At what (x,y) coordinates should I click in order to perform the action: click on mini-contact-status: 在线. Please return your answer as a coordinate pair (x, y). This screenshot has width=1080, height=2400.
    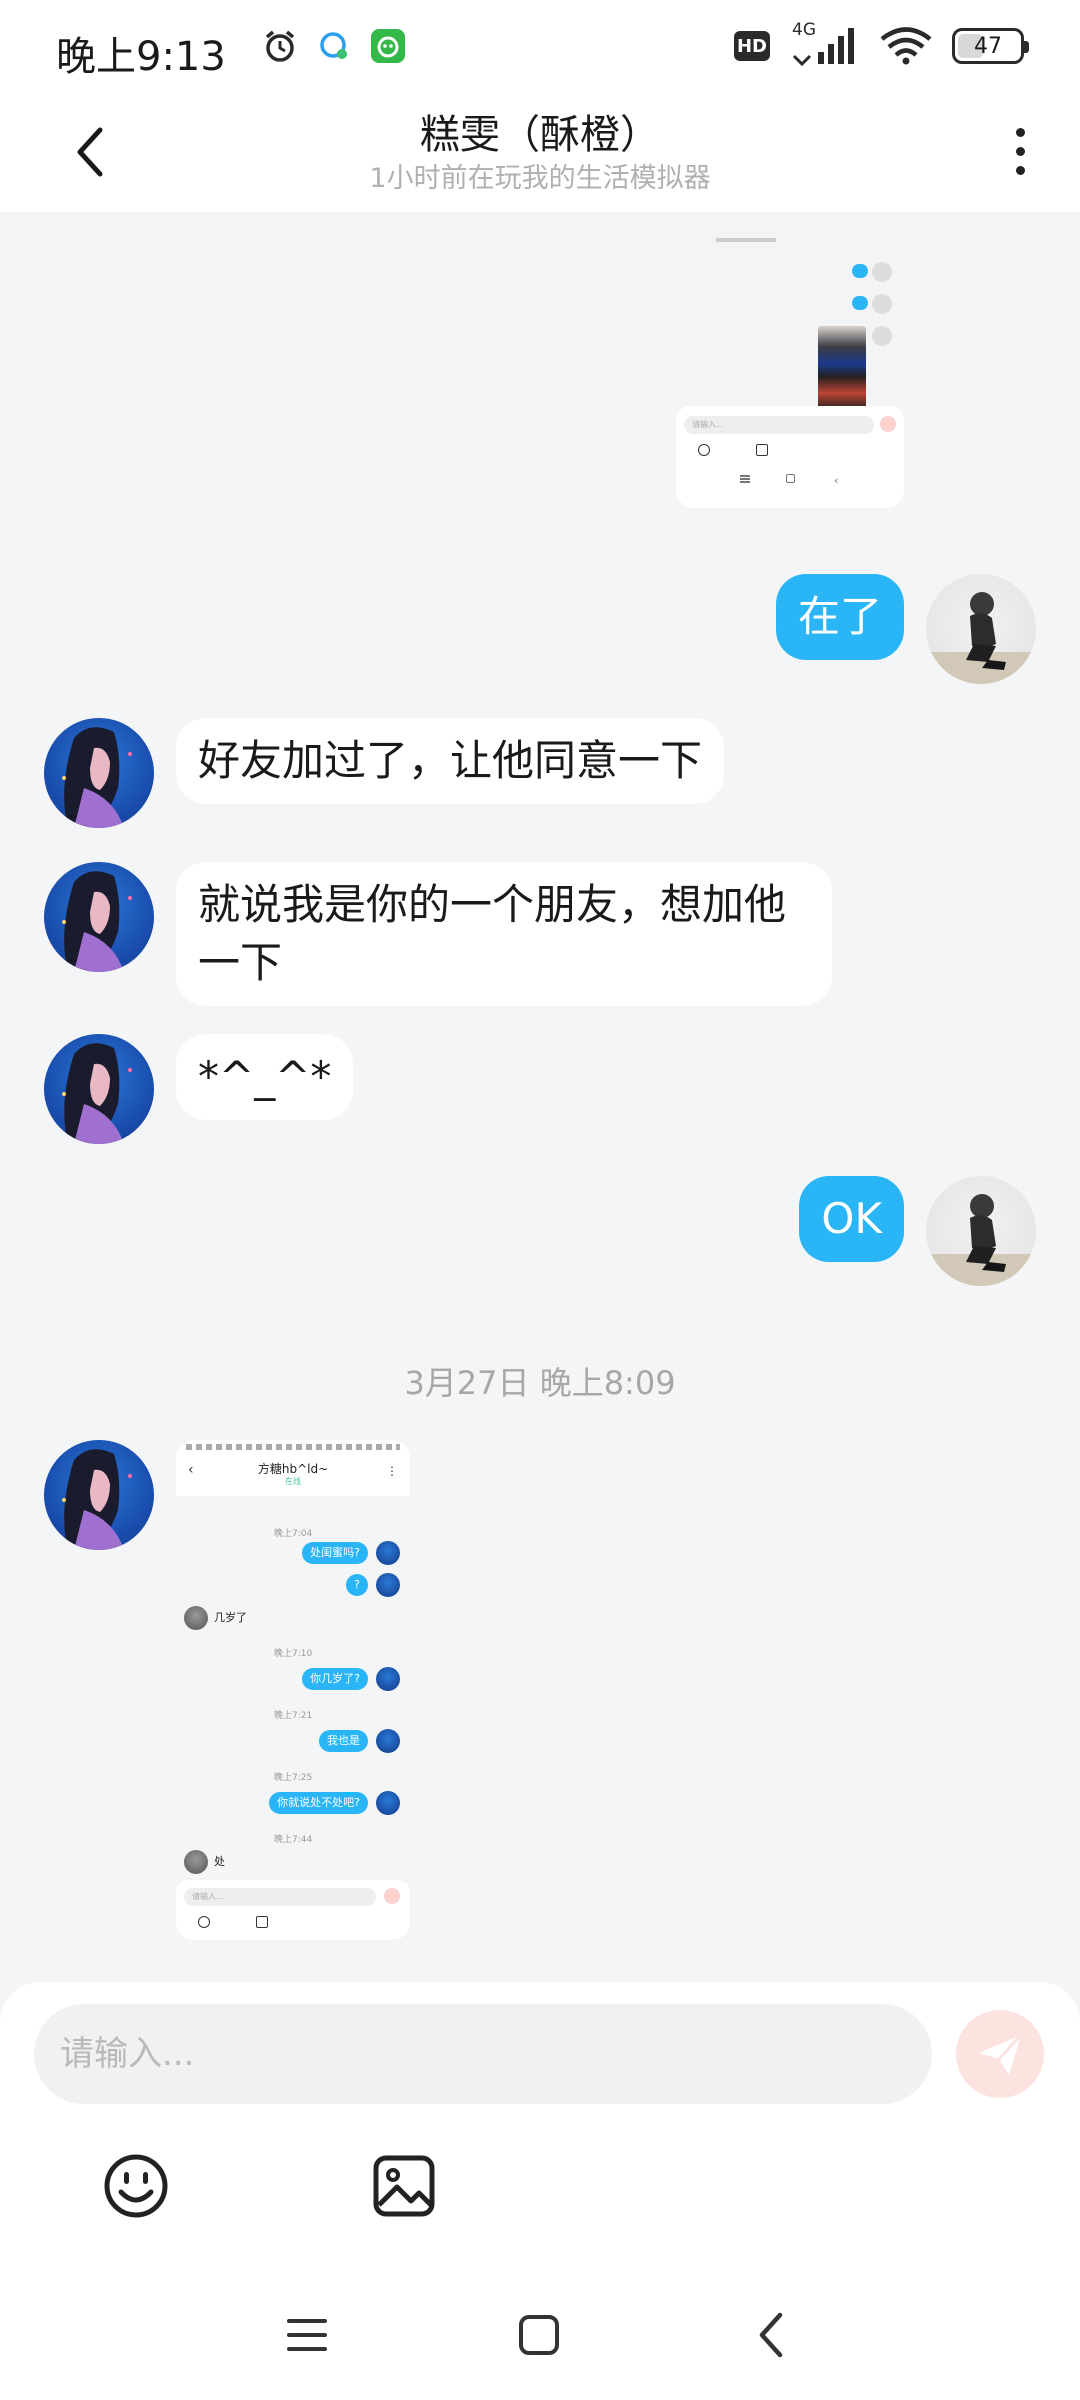
    Looking at the image, I should click on (293, 1481).